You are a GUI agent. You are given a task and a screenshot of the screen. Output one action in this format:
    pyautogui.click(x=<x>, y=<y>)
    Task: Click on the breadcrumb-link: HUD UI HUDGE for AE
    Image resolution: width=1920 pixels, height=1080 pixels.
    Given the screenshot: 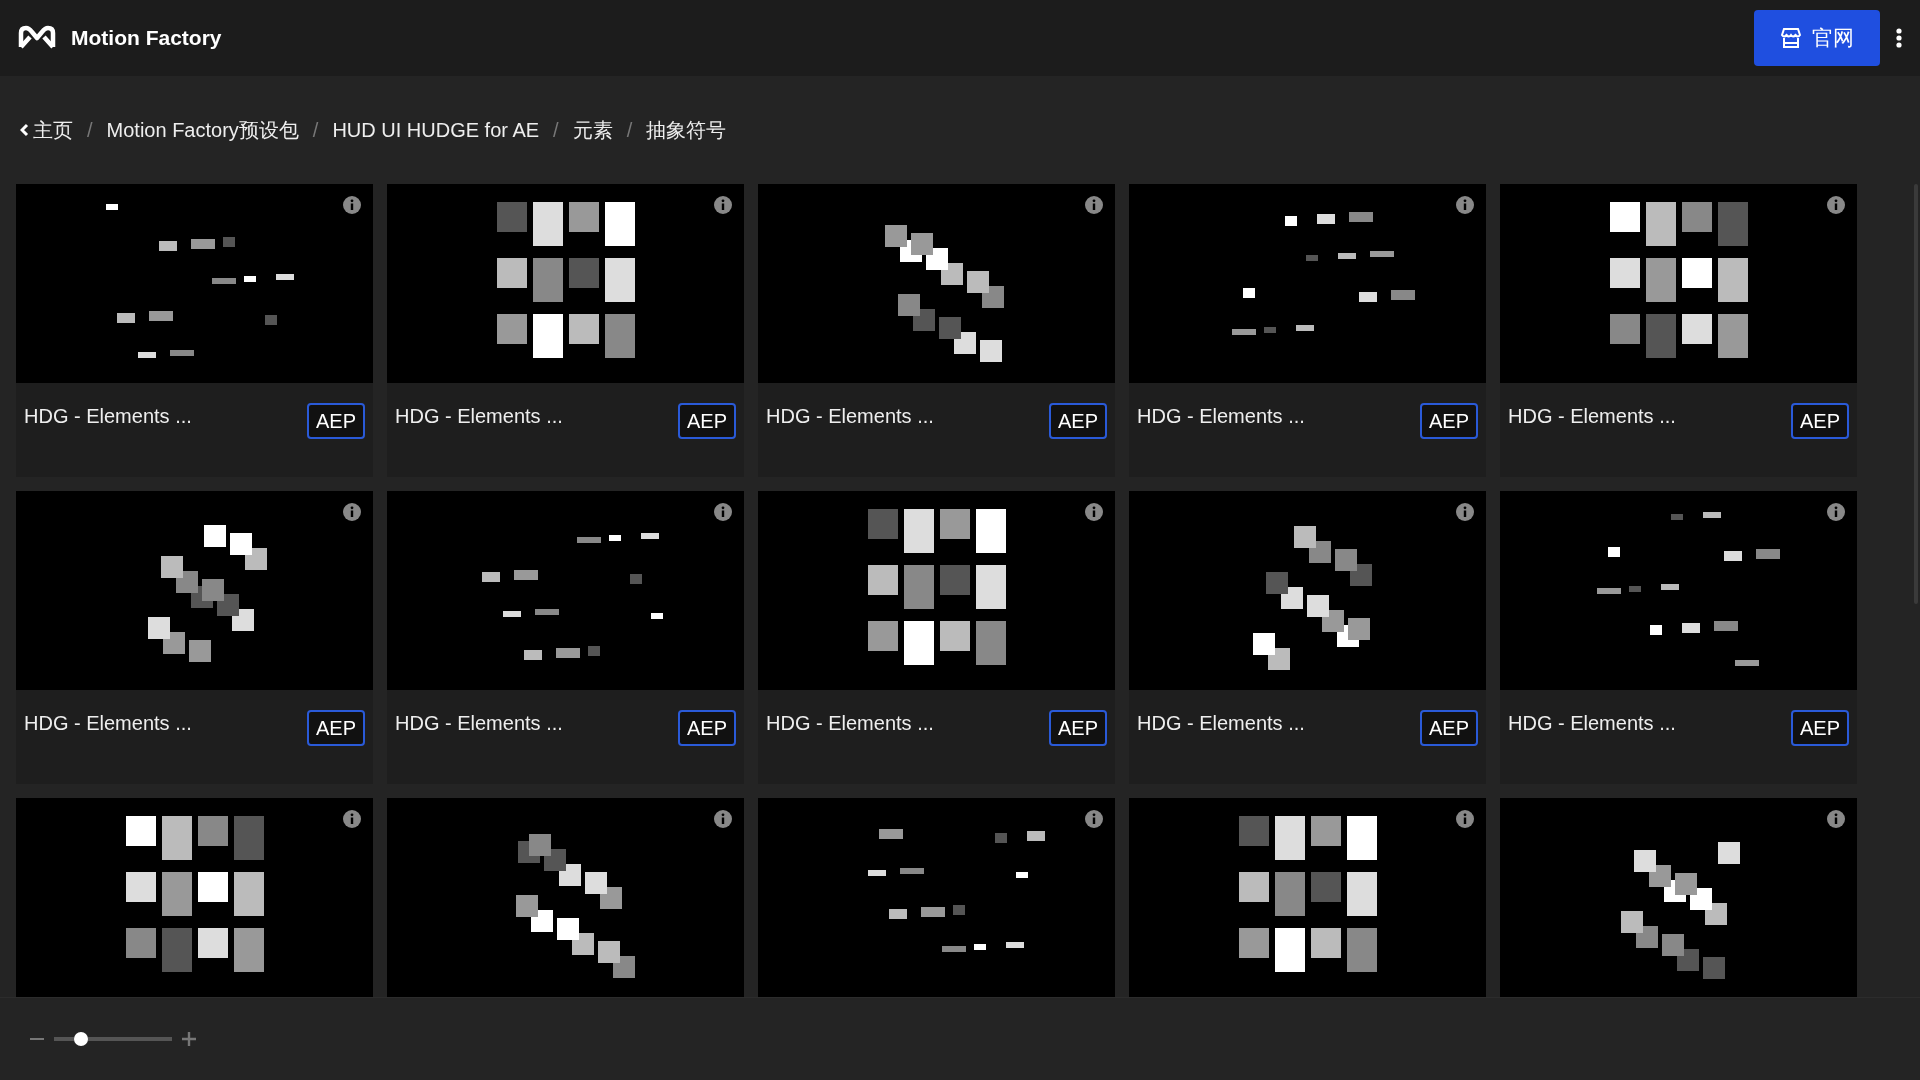 What is the action you would take?
    pyautogui.click(x=436, y=130)
    